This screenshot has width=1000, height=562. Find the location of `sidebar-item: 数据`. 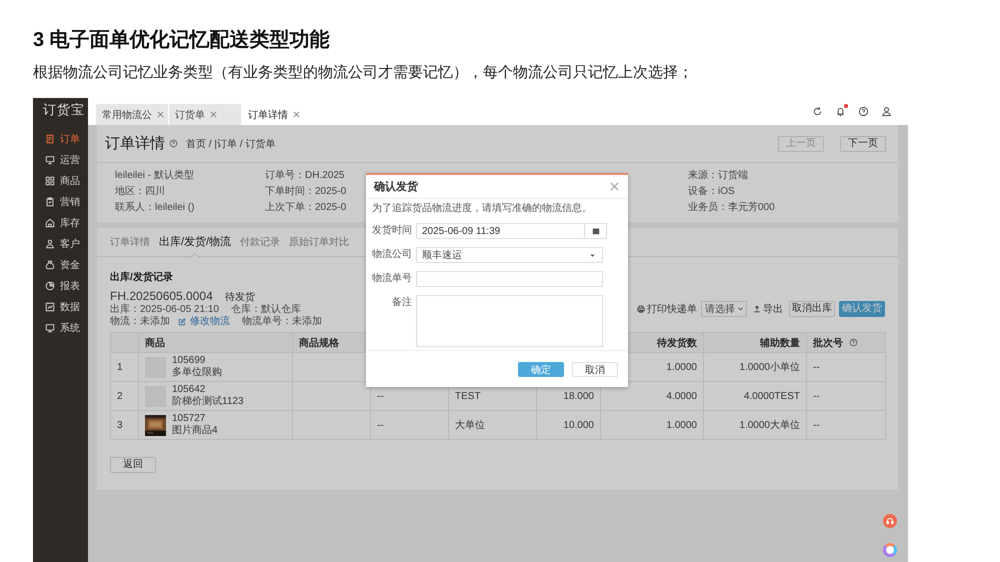

sidebar-item: 数据 is located at coordinates (60, 306).